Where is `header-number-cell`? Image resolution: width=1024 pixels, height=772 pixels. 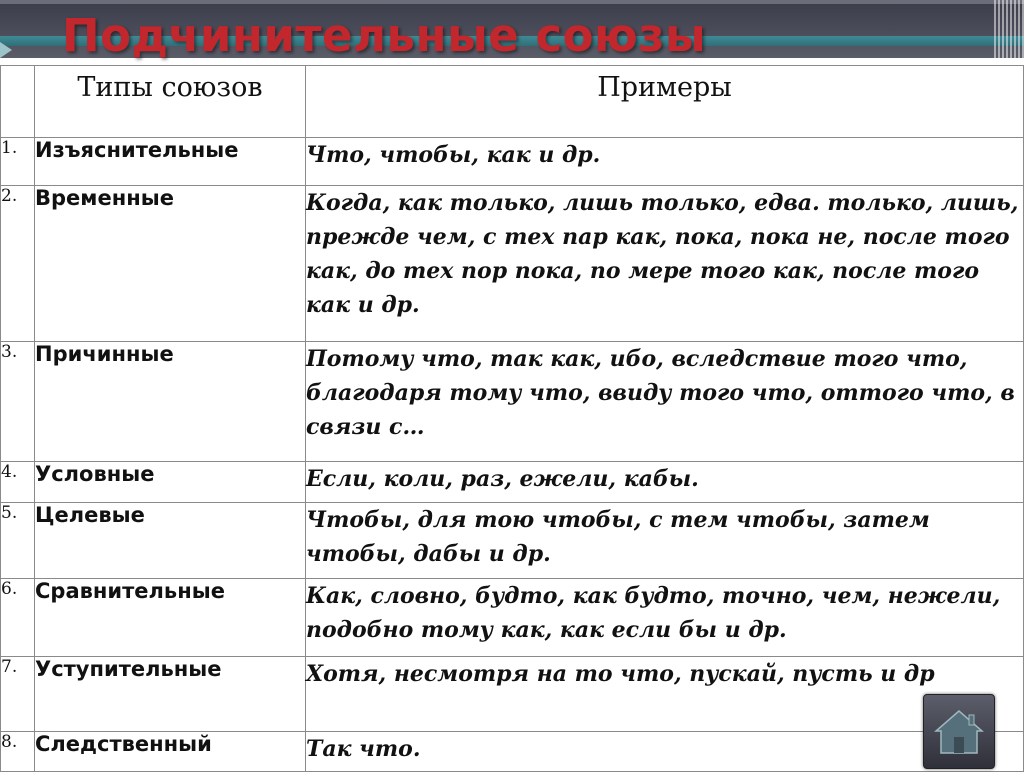
header-number-cell is located at coordinates (17, 101).